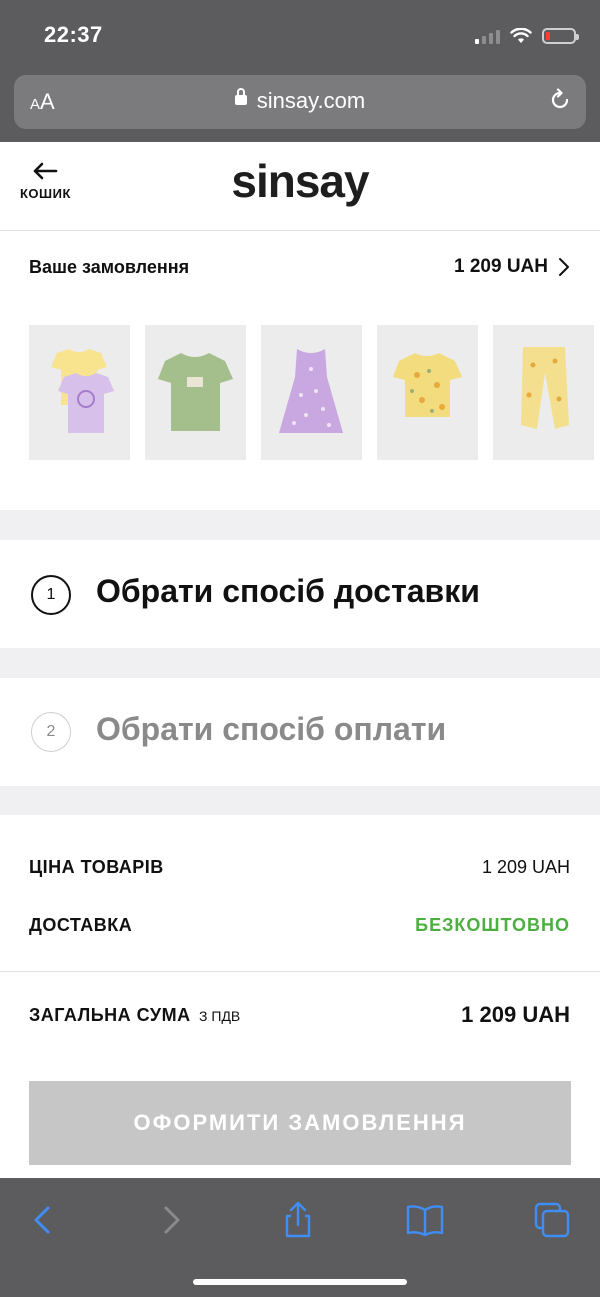 The width and height of the screenshot is (600, 1297). What do you see at coordinates (51, 595) in the screenshot?
I see `step-number-badge: 1` at bounding box center [51, 595].